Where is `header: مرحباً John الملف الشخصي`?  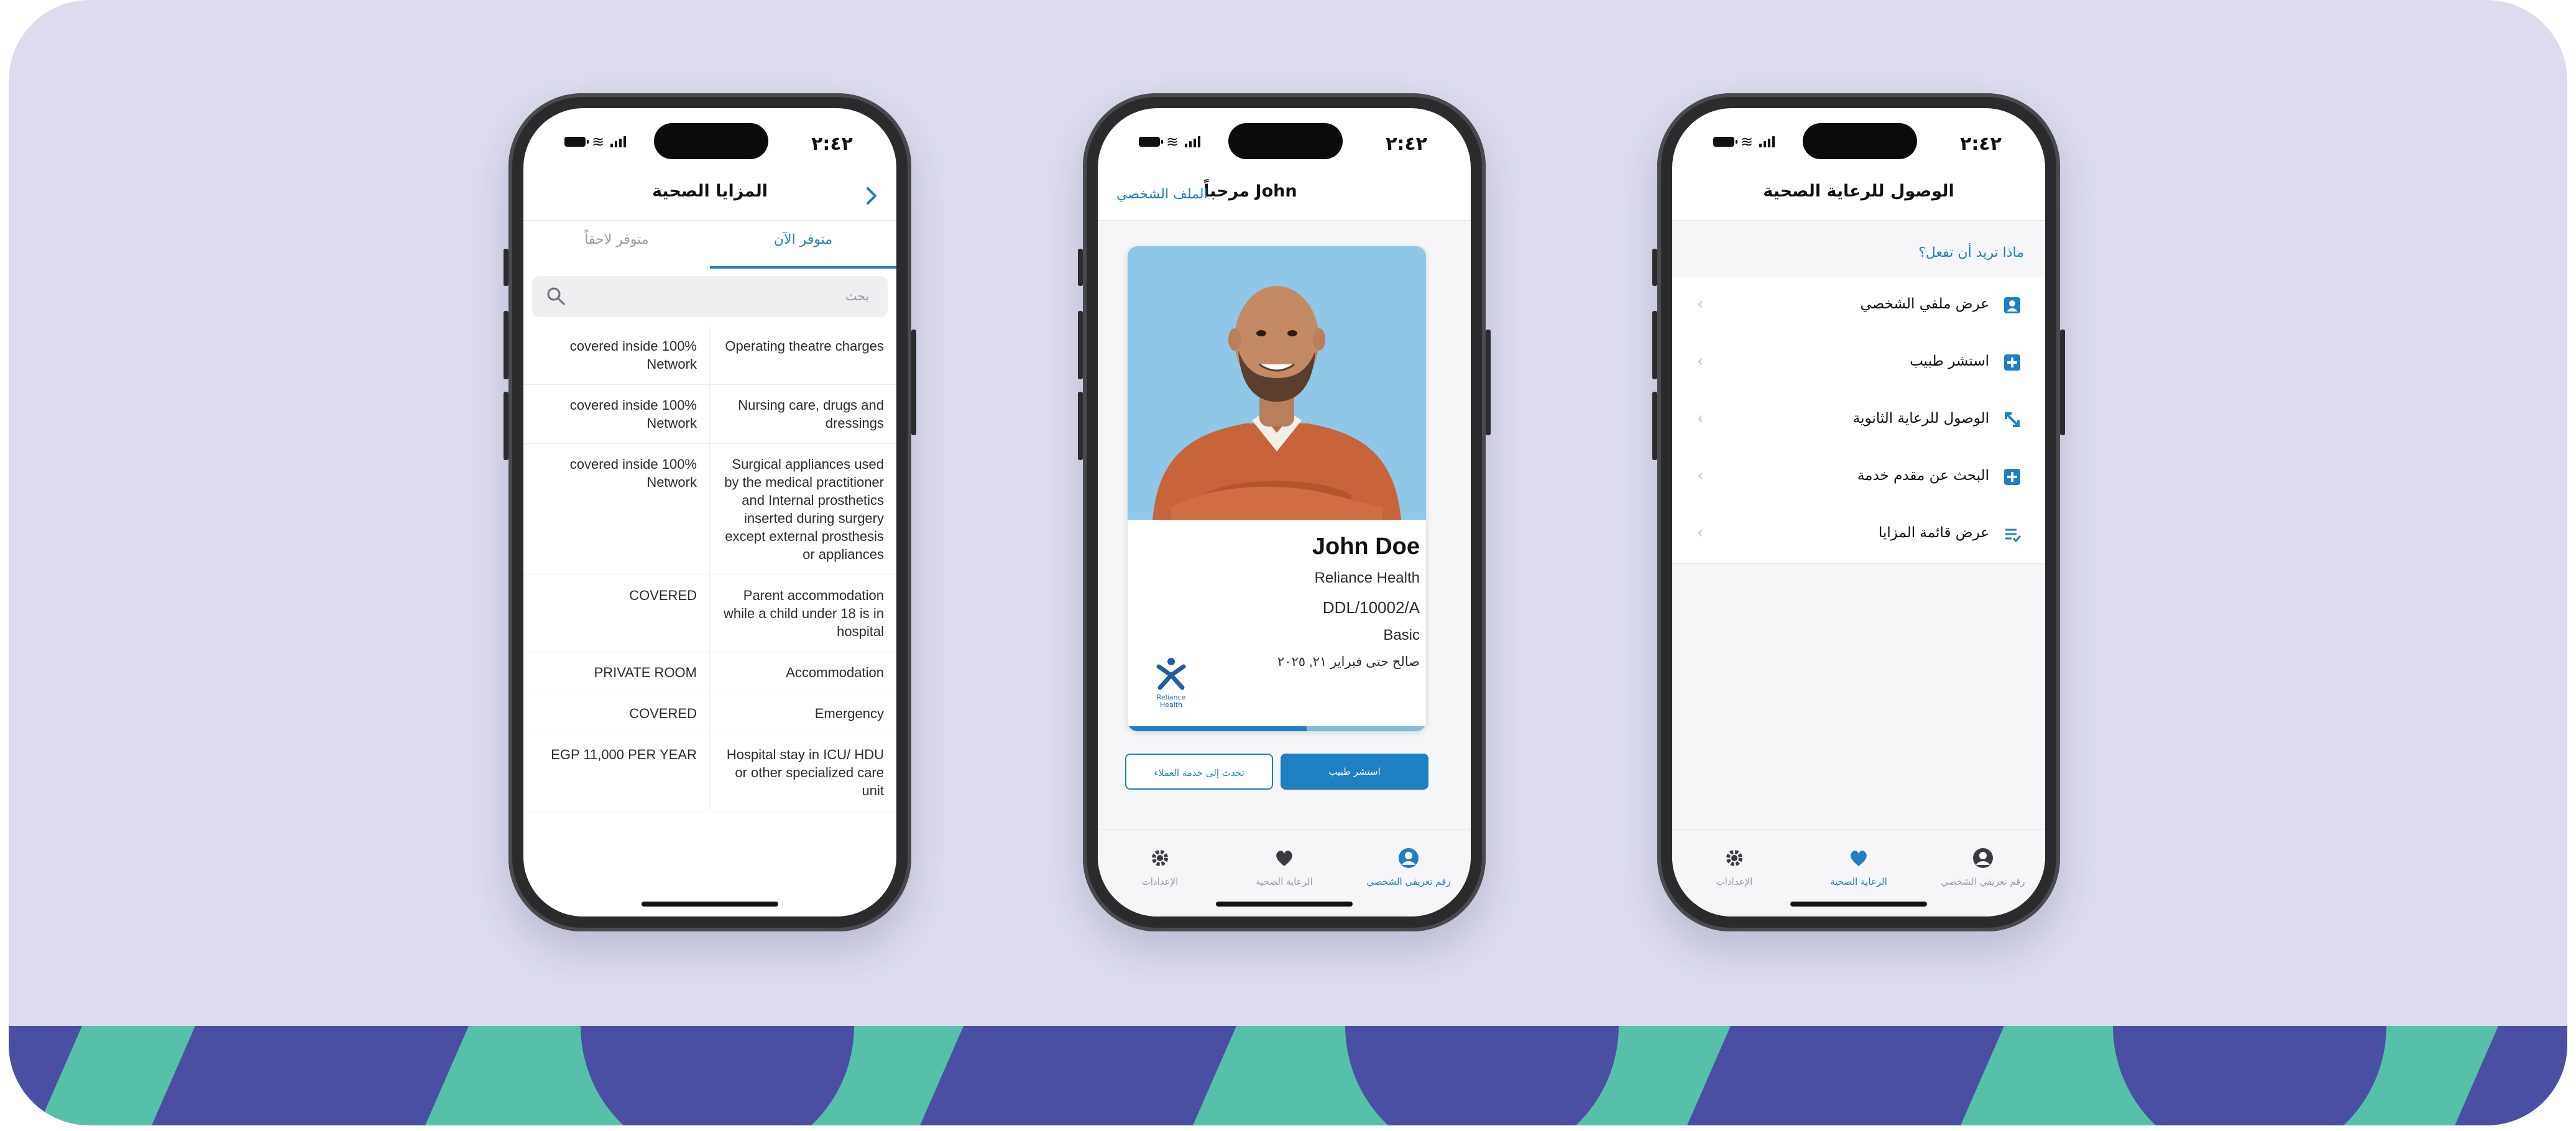
header: مرحباً John الملف الشخصي is located at coordinates (1284, 195).